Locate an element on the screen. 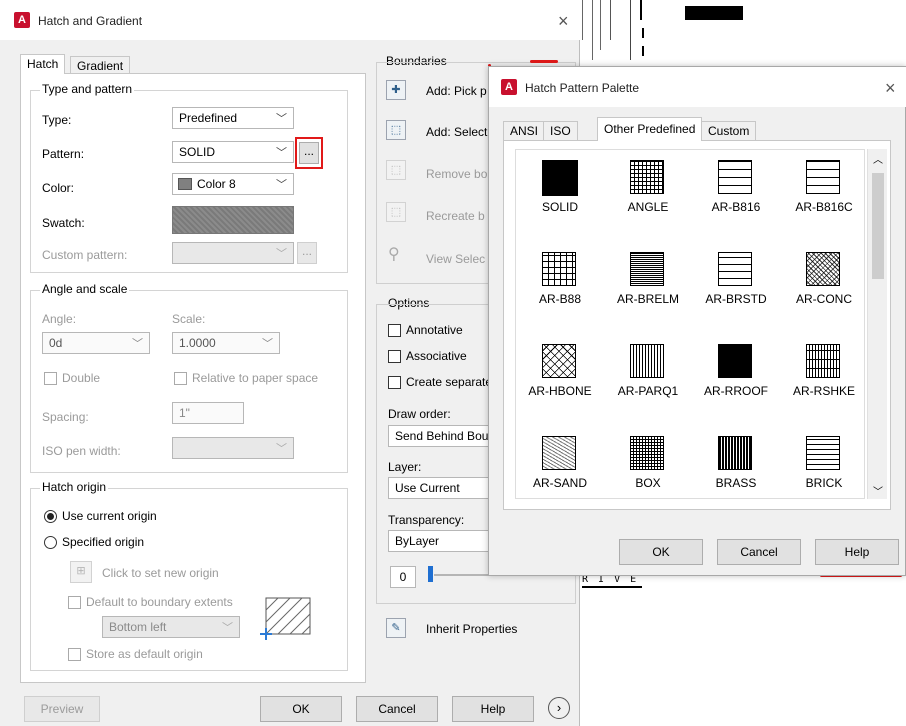 Image resolution: width=906 pixels, height=726 pixels. pattern-thumb-ar-sand is located at coordinates (559, 453).